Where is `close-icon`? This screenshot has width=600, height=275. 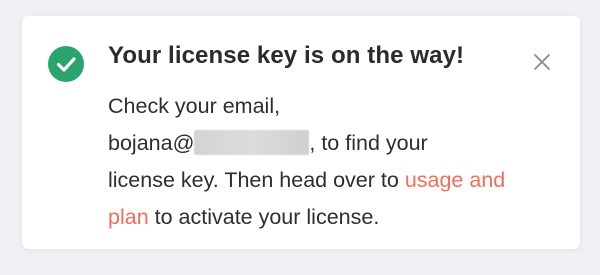
close-icon is located at coordinates (542, 66).